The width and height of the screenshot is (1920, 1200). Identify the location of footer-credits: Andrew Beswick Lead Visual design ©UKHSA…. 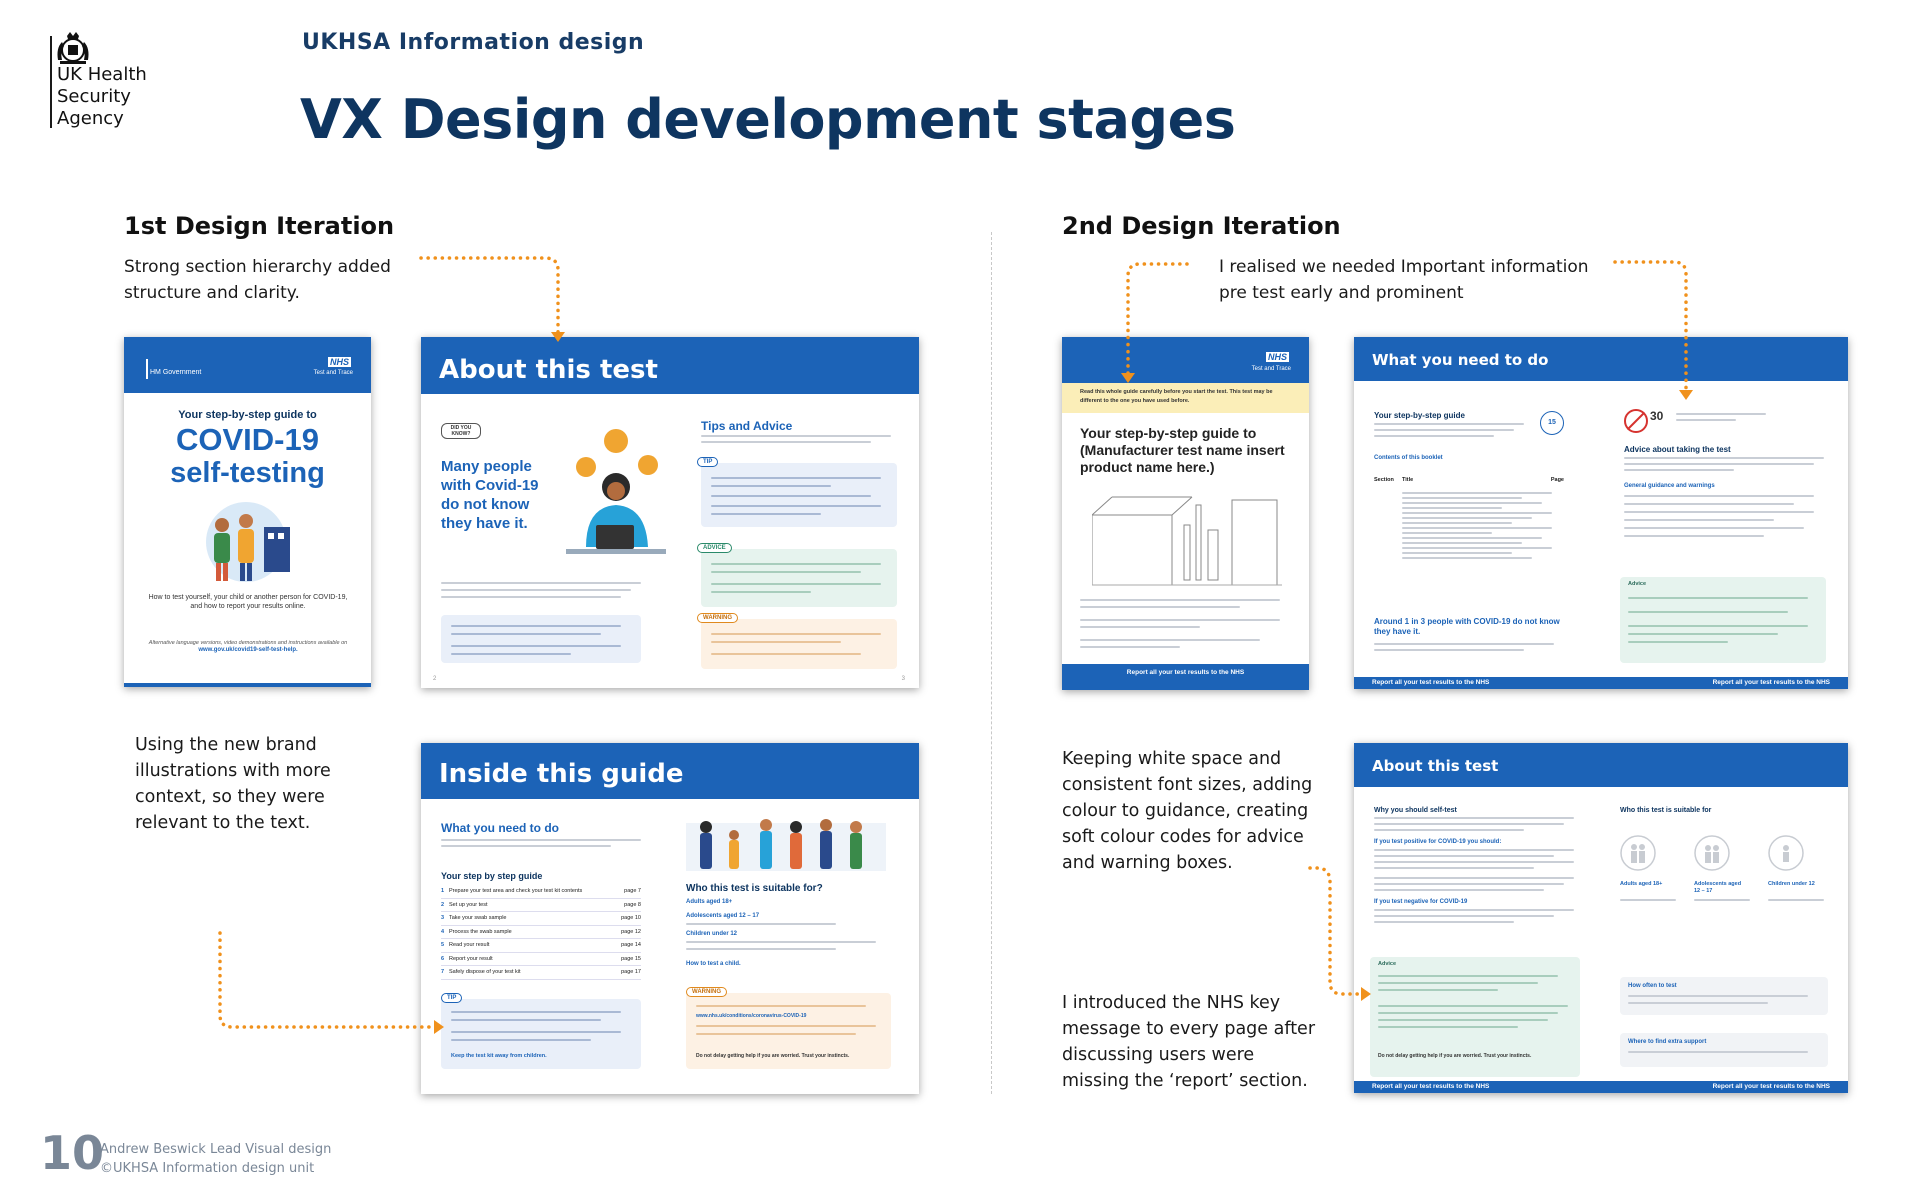
(215, 1159).